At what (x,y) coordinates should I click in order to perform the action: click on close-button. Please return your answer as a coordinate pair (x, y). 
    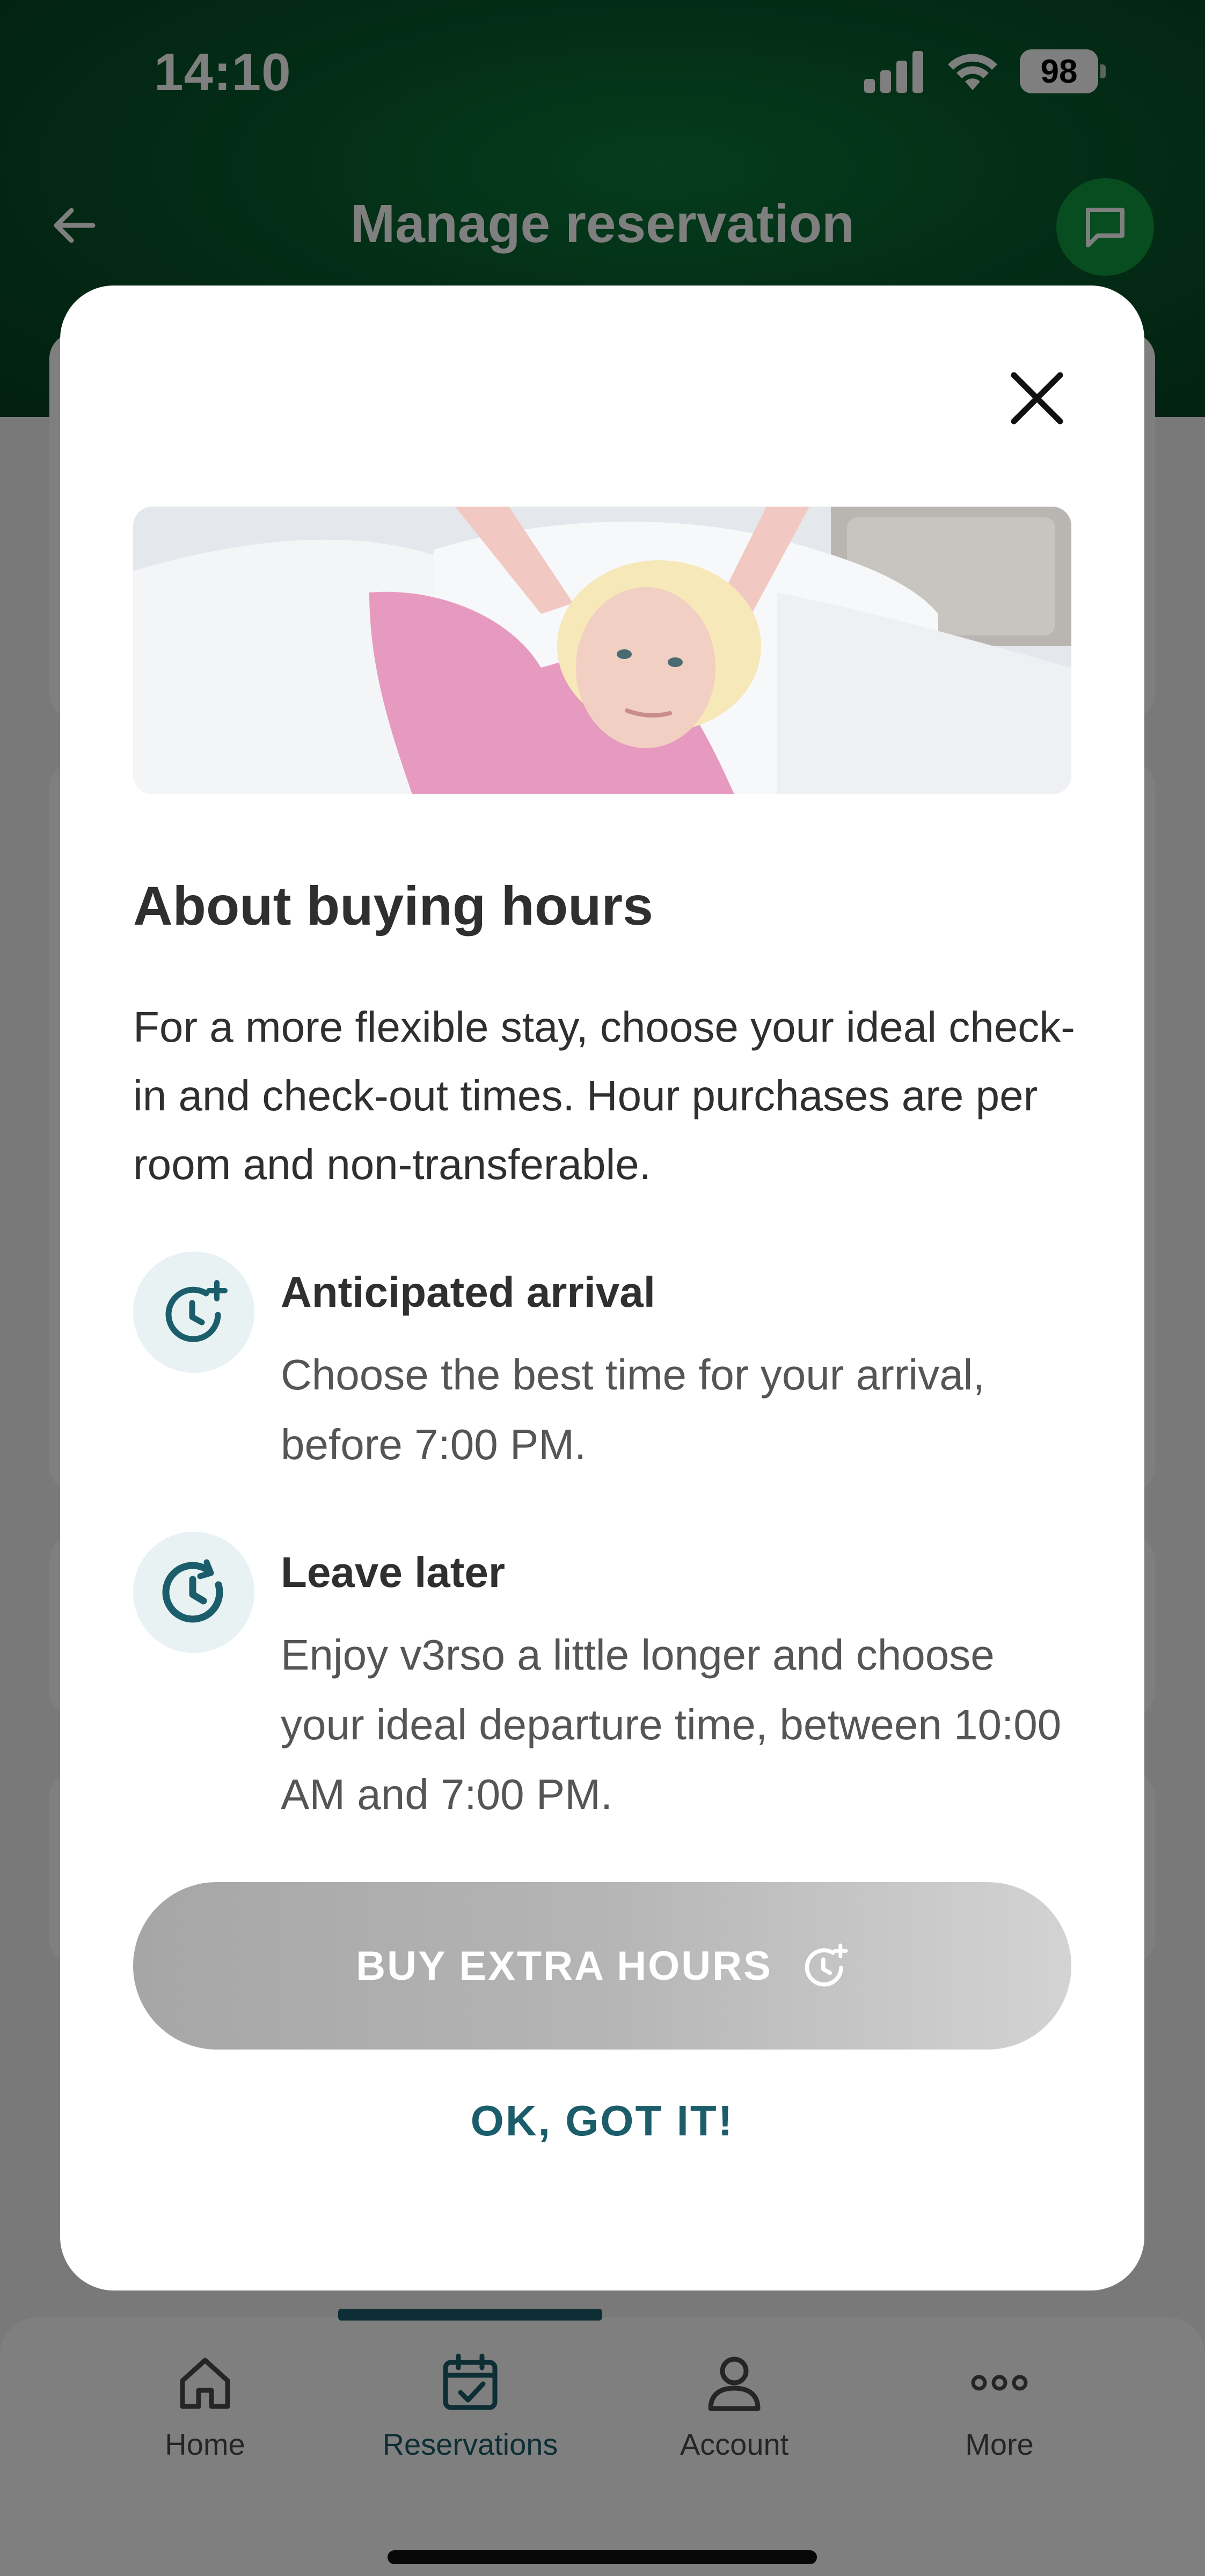
    Looking at the image, I should click on (1037, 398).